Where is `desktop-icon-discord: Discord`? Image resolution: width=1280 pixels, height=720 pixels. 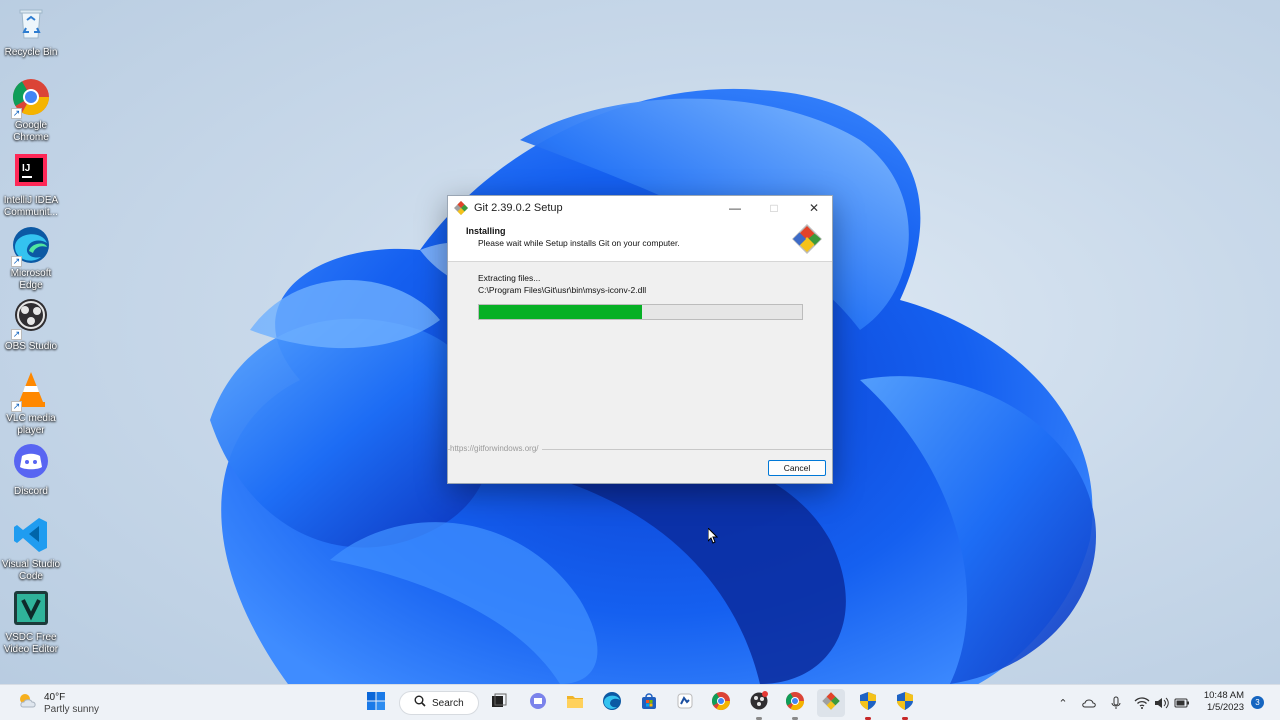 desktop-icon-discord: Discord is located at coordinates (31, 470).